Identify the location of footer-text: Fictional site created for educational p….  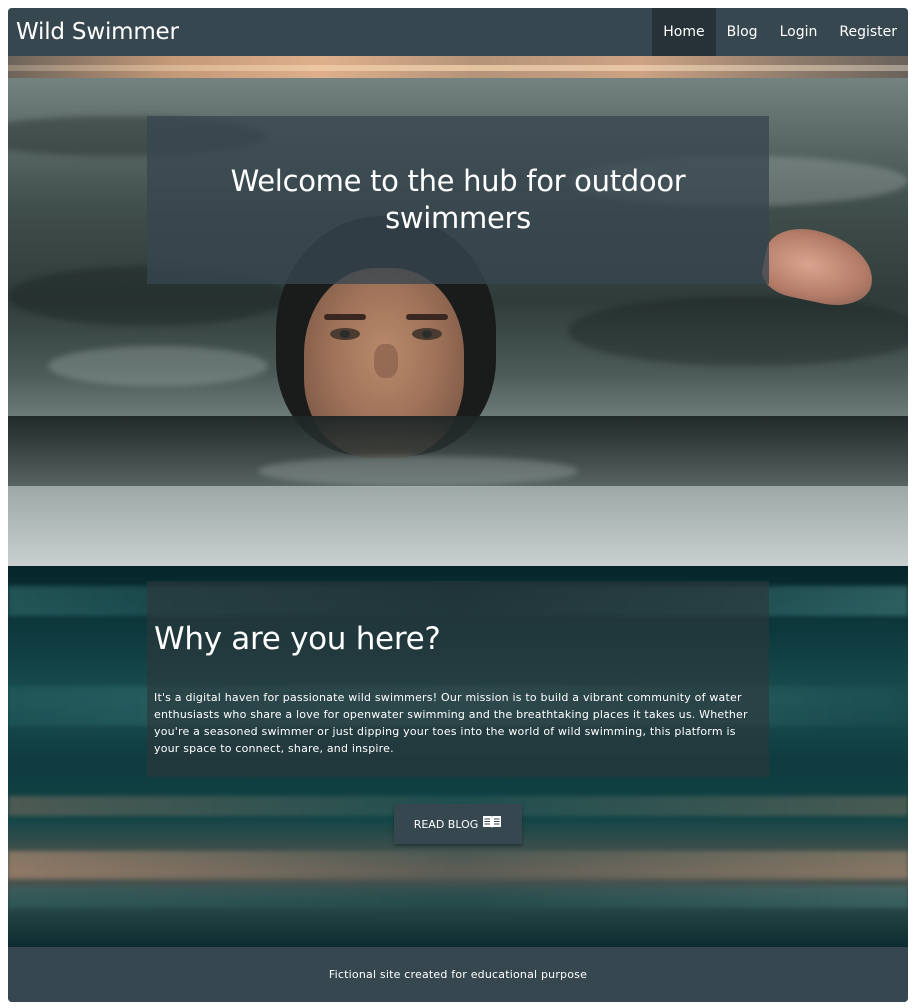
(458, 974).